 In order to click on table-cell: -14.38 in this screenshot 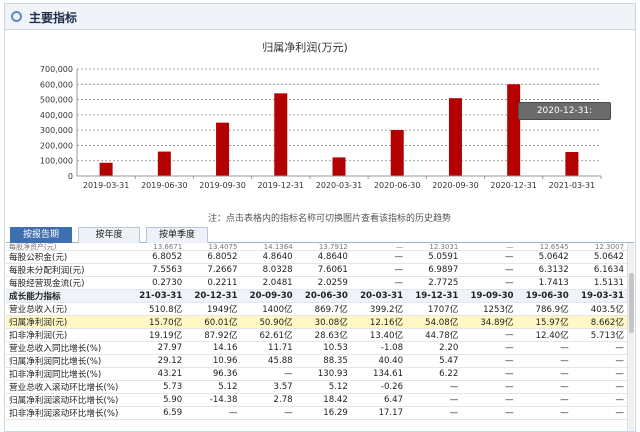, I will do `click(214, 400)`.